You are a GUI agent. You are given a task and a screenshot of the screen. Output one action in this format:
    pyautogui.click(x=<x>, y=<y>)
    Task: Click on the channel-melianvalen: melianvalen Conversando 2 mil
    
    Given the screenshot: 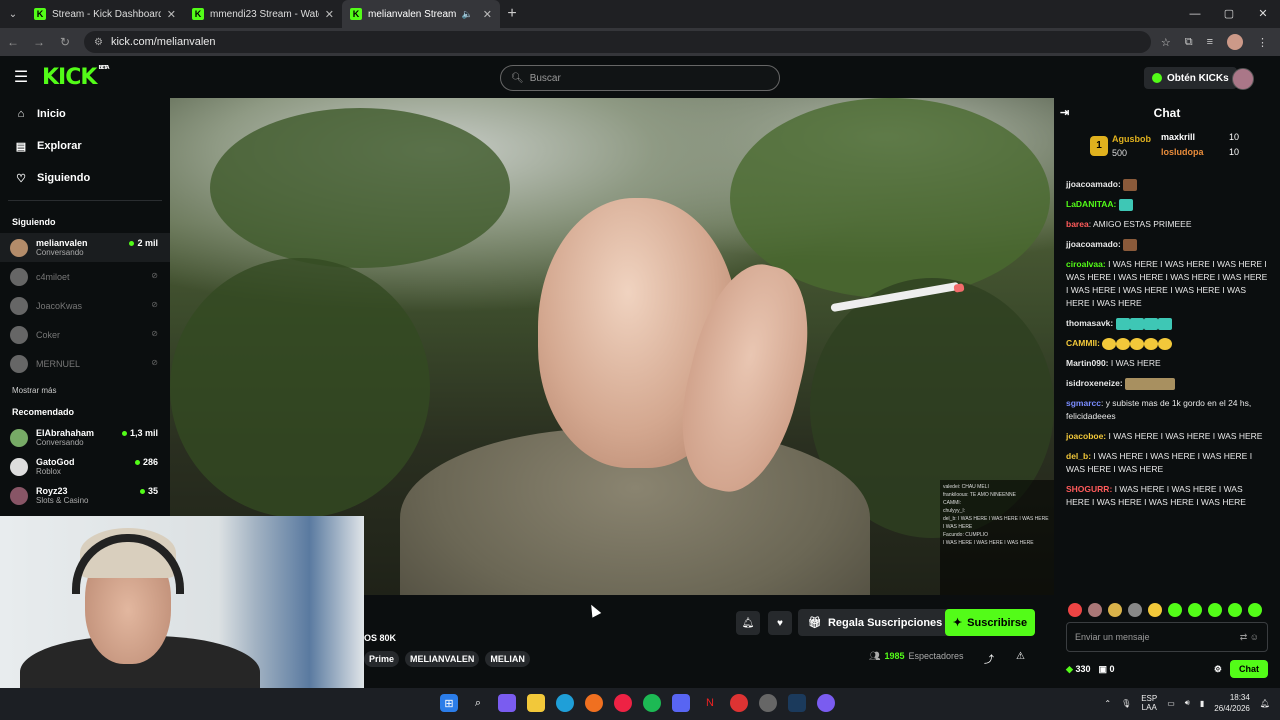 What is the action you would take?
    pyautogui.click(x=85, y=247)
    